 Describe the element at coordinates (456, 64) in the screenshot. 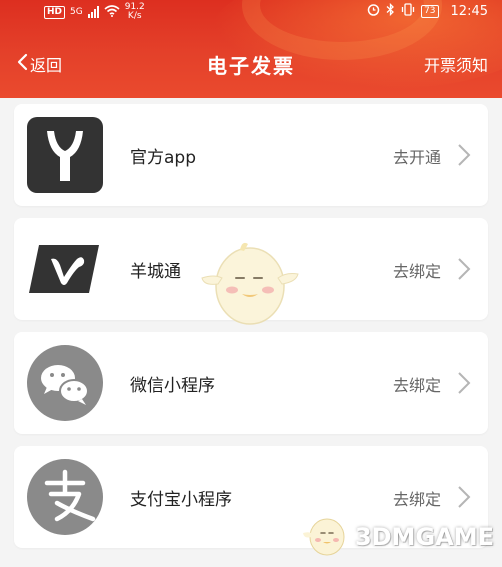

I see `invoice-notice-link: 开票须知` at that location.